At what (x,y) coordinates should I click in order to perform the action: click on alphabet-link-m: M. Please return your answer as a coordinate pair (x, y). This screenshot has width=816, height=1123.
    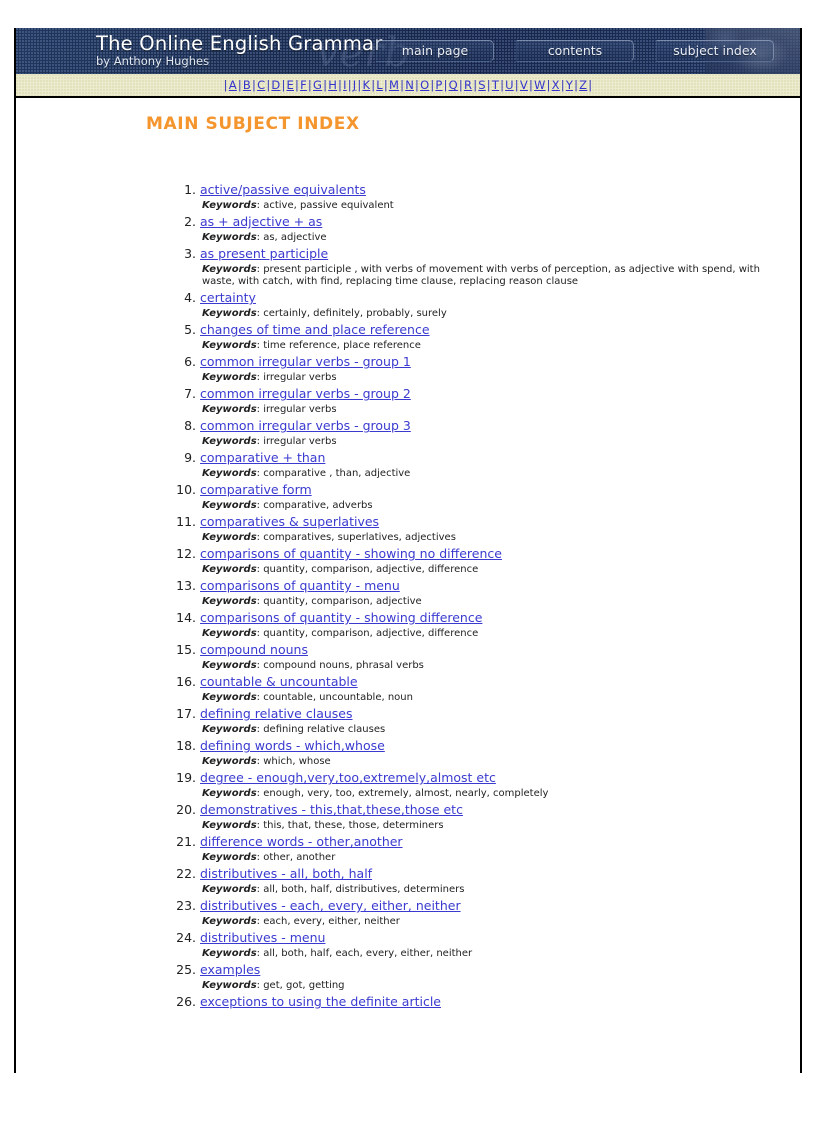
    Looking at the image, I should click on (394, 85).